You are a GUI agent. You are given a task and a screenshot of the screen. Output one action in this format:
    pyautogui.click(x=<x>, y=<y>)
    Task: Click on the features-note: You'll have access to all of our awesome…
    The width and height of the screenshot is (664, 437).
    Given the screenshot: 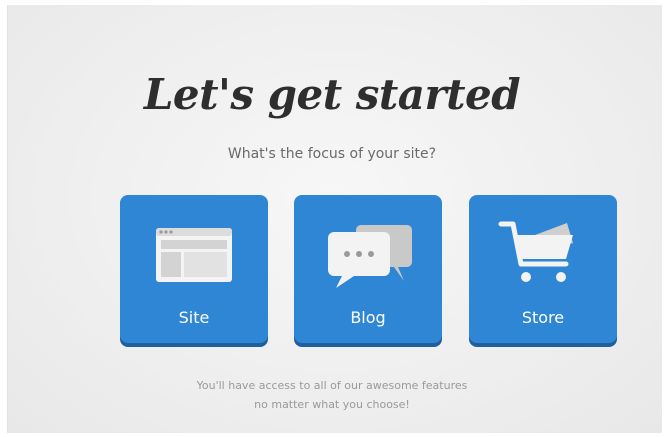 What is the action you would take?
    pyautogui.click(x=332, y=395)
    